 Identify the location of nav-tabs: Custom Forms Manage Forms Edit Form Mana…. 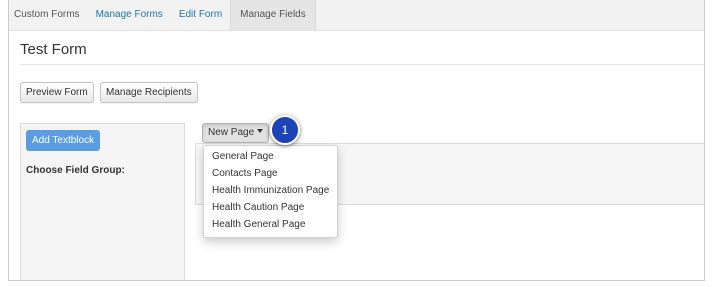
(356, 15).